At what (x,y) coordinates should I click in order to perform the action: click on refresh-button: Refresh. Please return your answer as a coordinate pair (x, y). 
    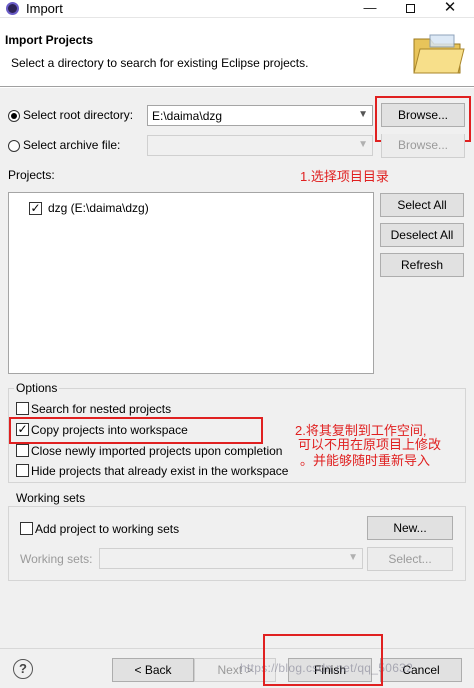
    Looking at the image, I should click on (422, 265).